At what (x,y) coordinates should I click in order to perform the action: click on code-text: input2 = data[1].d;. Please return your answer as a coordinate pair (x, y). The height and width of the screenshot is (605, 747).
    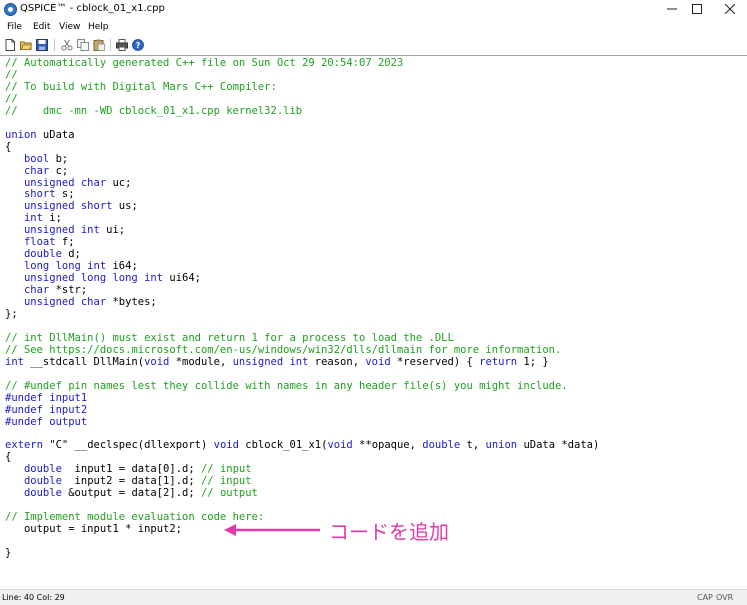
    Looking at the image, I should click on (131, 481).